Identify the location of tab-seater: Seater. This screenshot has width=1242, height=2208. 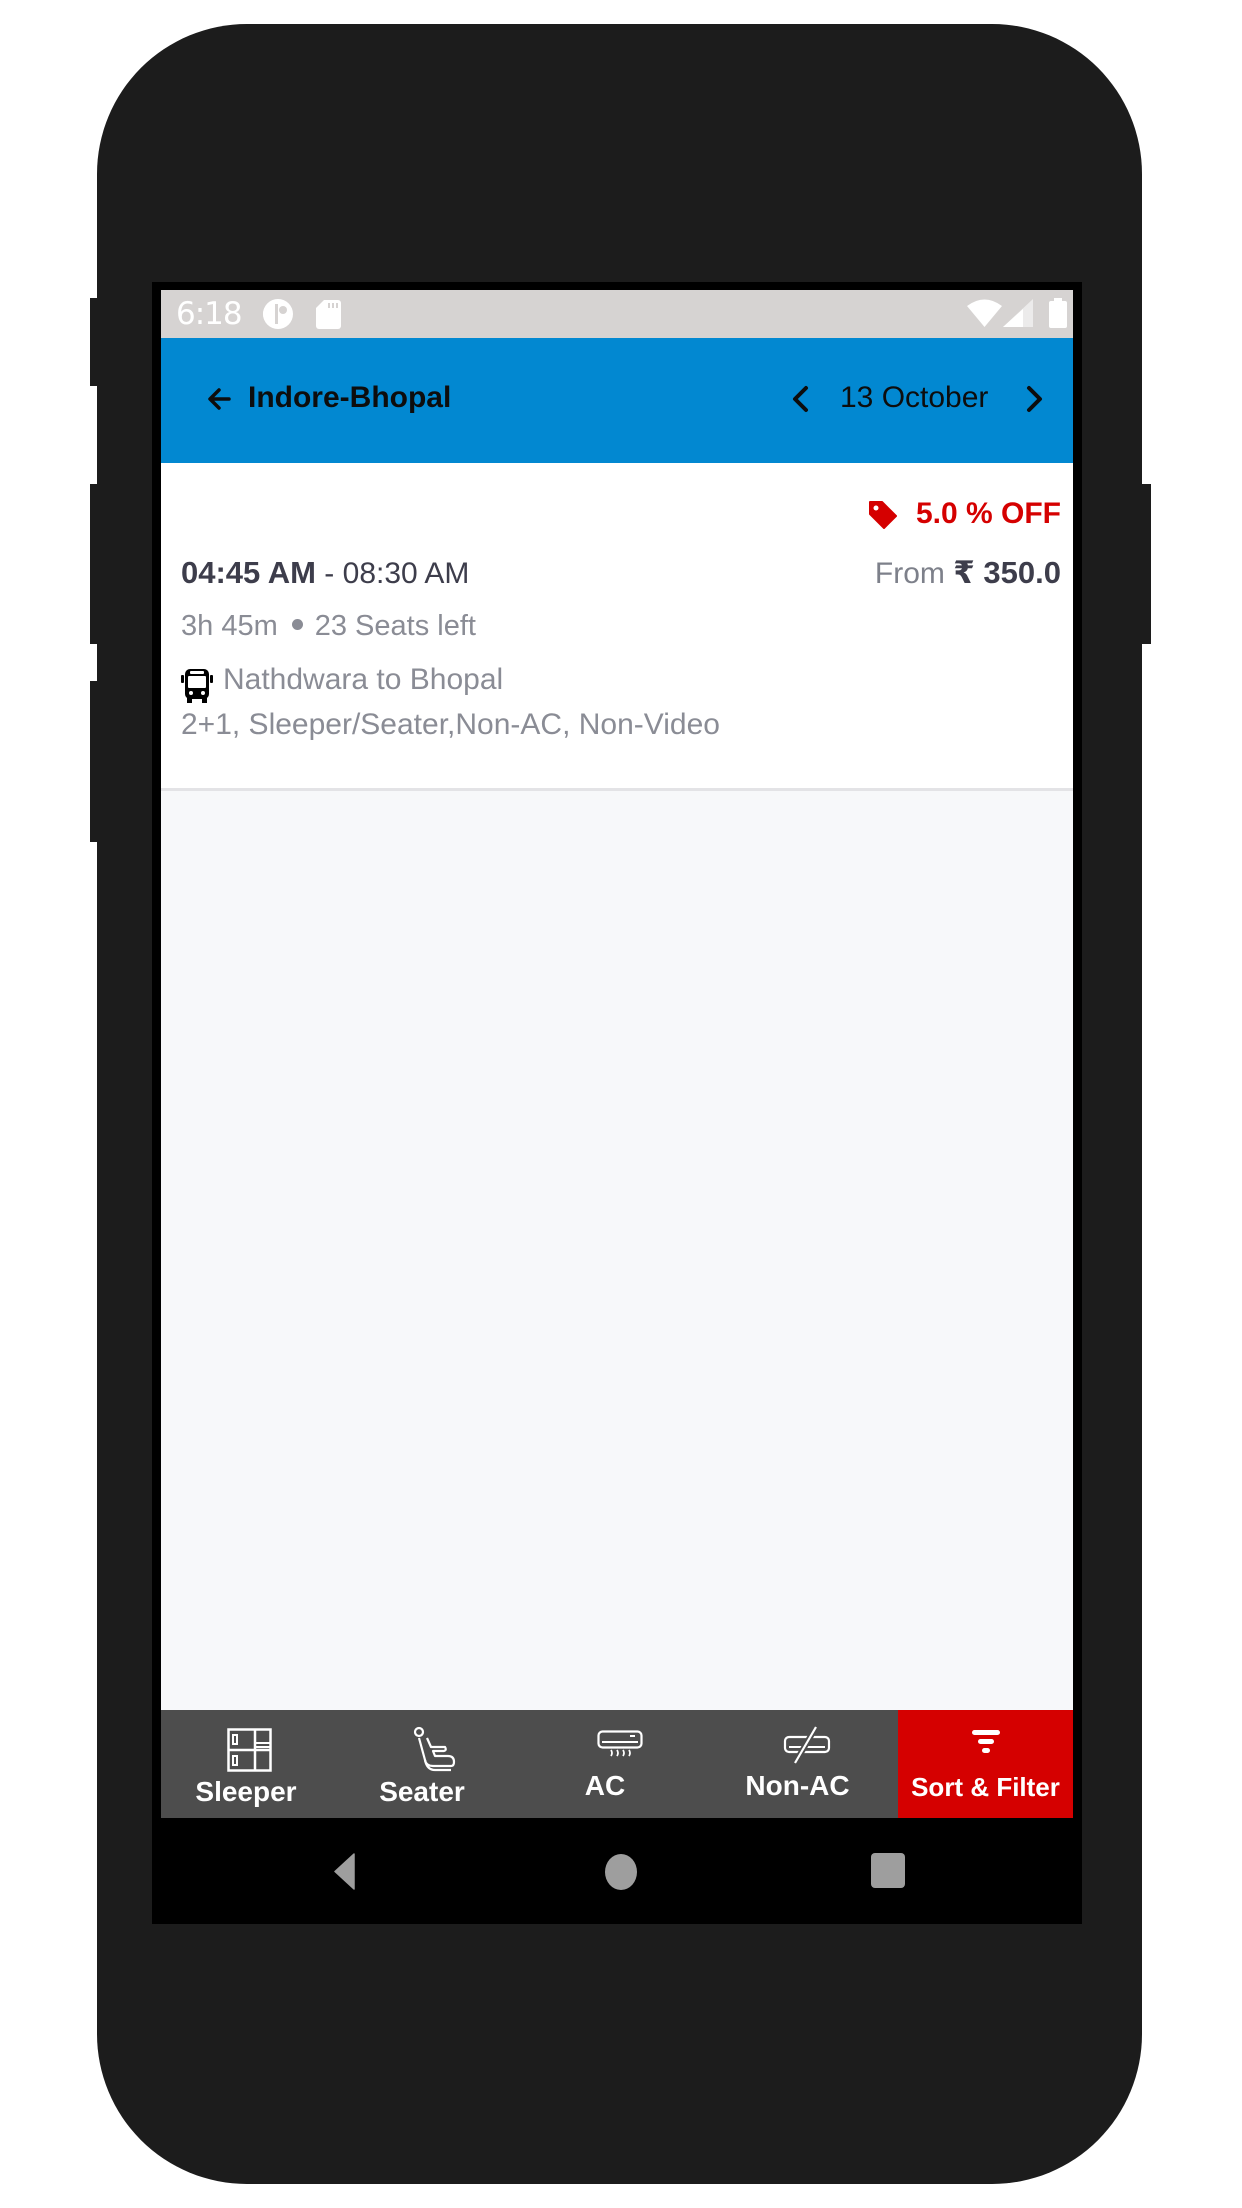
(422, 1764).